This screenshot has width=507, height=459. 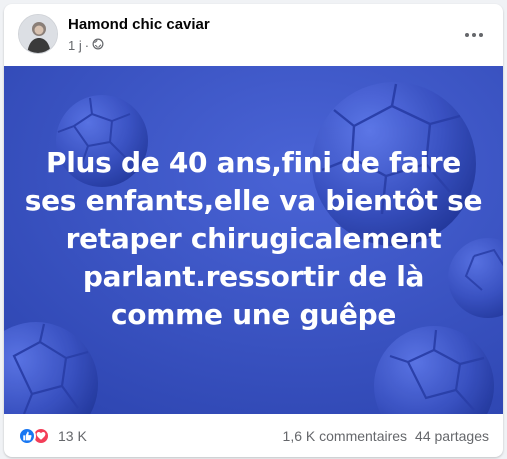 I want to click on reactions-summary: 13 K, so click(x=52, y=435).